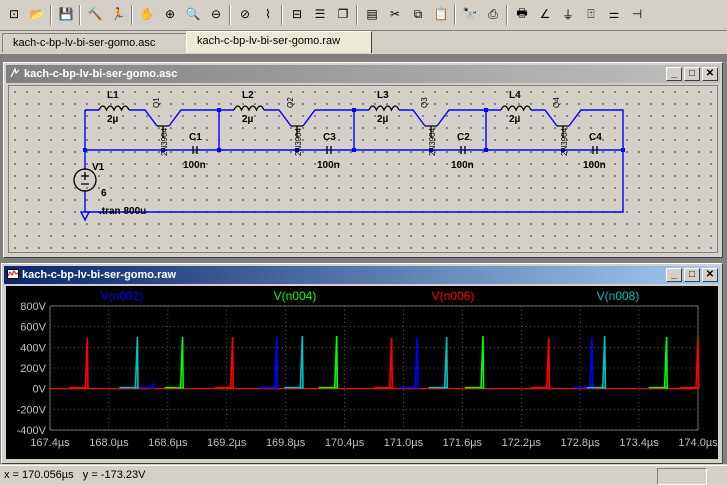  I want to click on run-icon: 🏃, so click(118, 14).